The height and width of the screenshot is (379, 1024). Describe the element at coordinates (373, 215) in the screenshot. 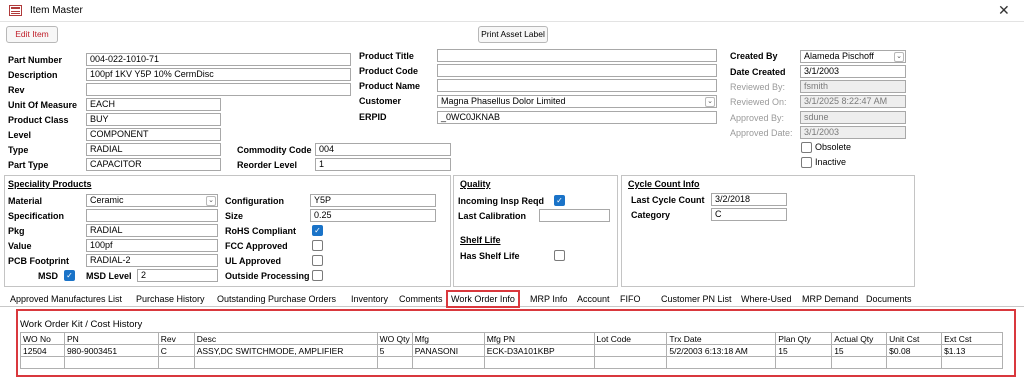

I see `size-field: 0.25` at that location.